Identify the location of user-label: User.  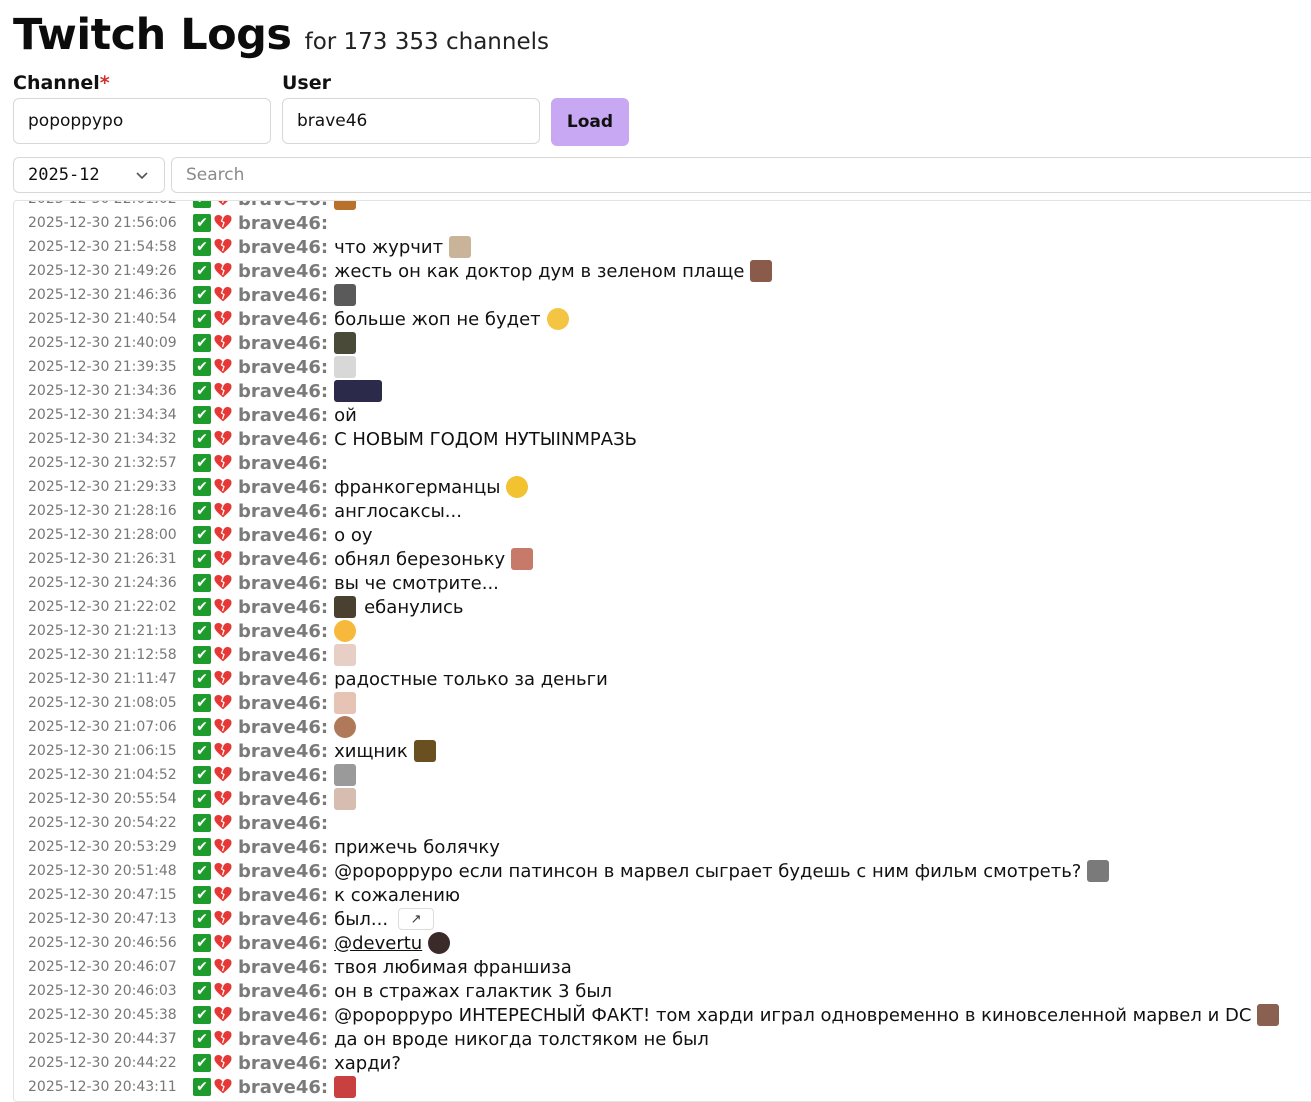
(306, 83).